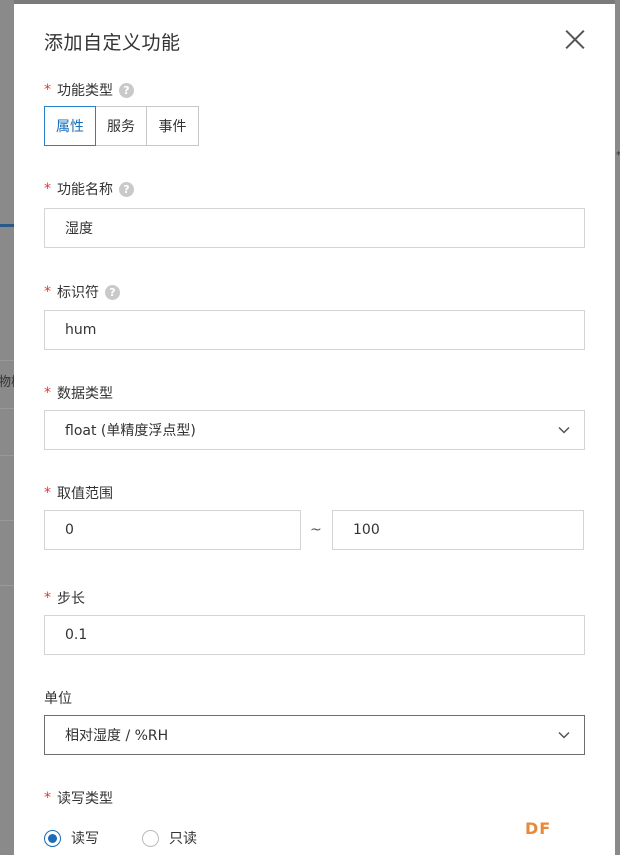 Image resolution: width=620 pixels, height=855 pixels. I want to click on function-type-label: * 功能类型 ?, so click(89, 90).